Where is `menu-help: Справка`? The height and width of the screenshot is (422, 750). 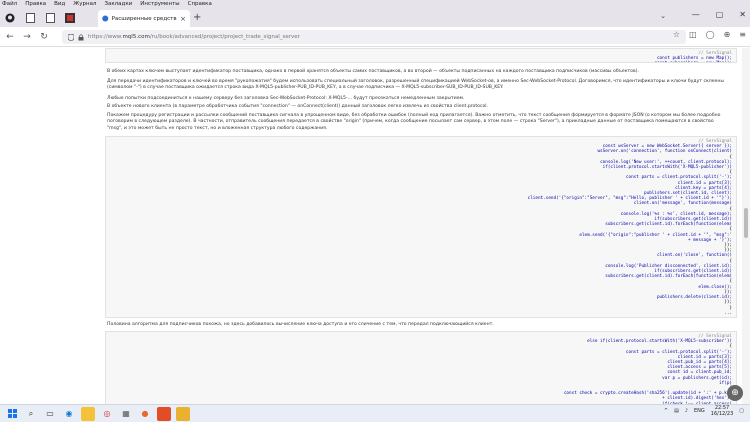 menu-help: Справка is located at coordinates (200, 4).